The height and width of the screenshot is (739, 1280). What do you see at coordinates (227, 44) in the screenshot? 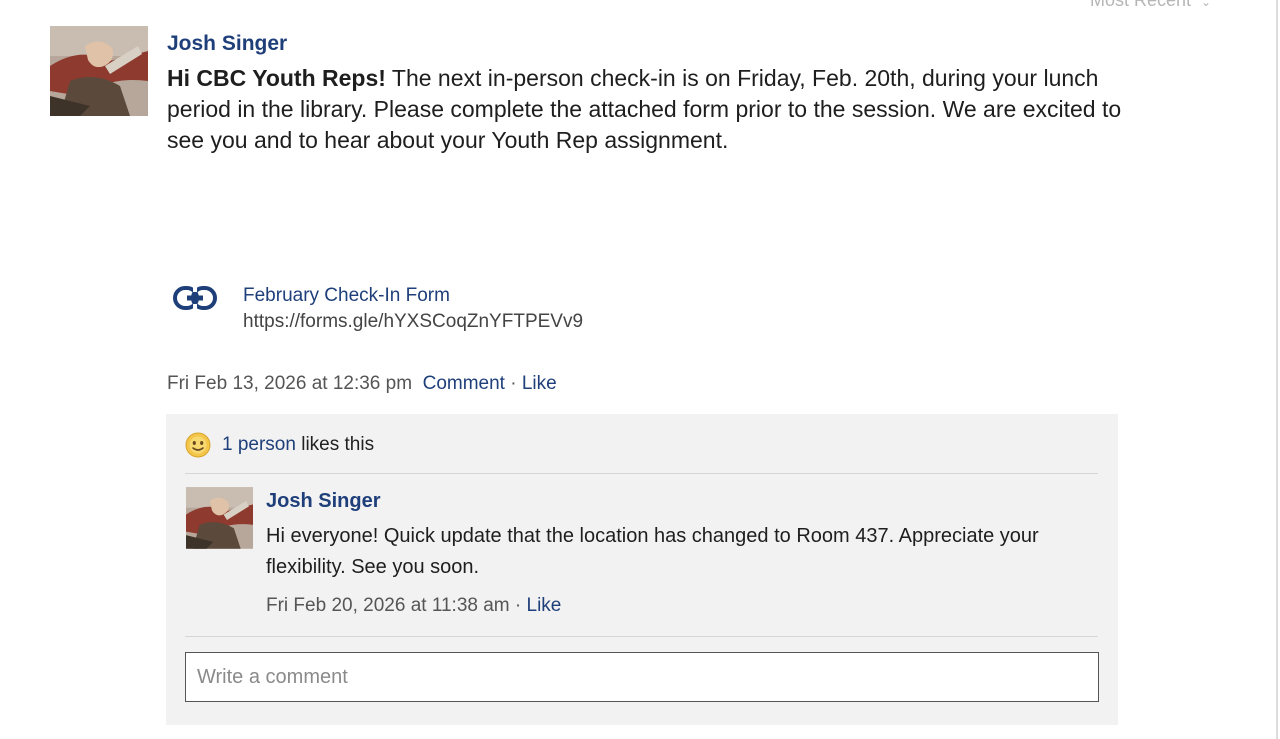
I see `post-author-name: Josh Singer` at bounding box center [227, 44].